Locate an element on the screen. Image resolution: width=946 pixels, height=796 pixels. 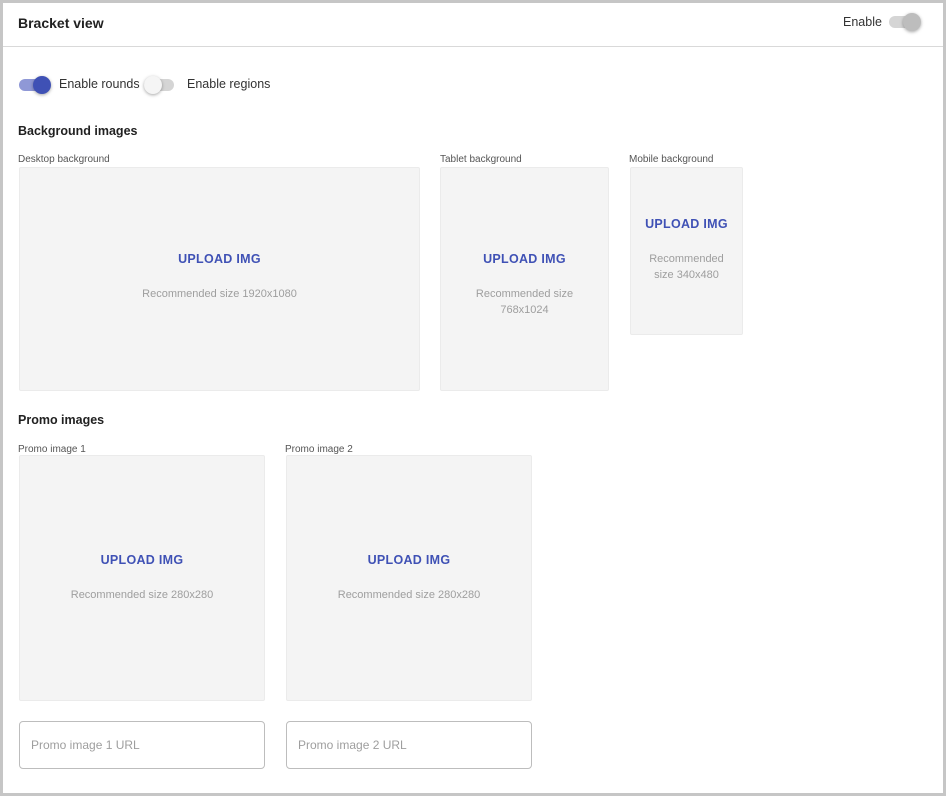
promo-images-title: Promo images is located at coordinates (61, 420).